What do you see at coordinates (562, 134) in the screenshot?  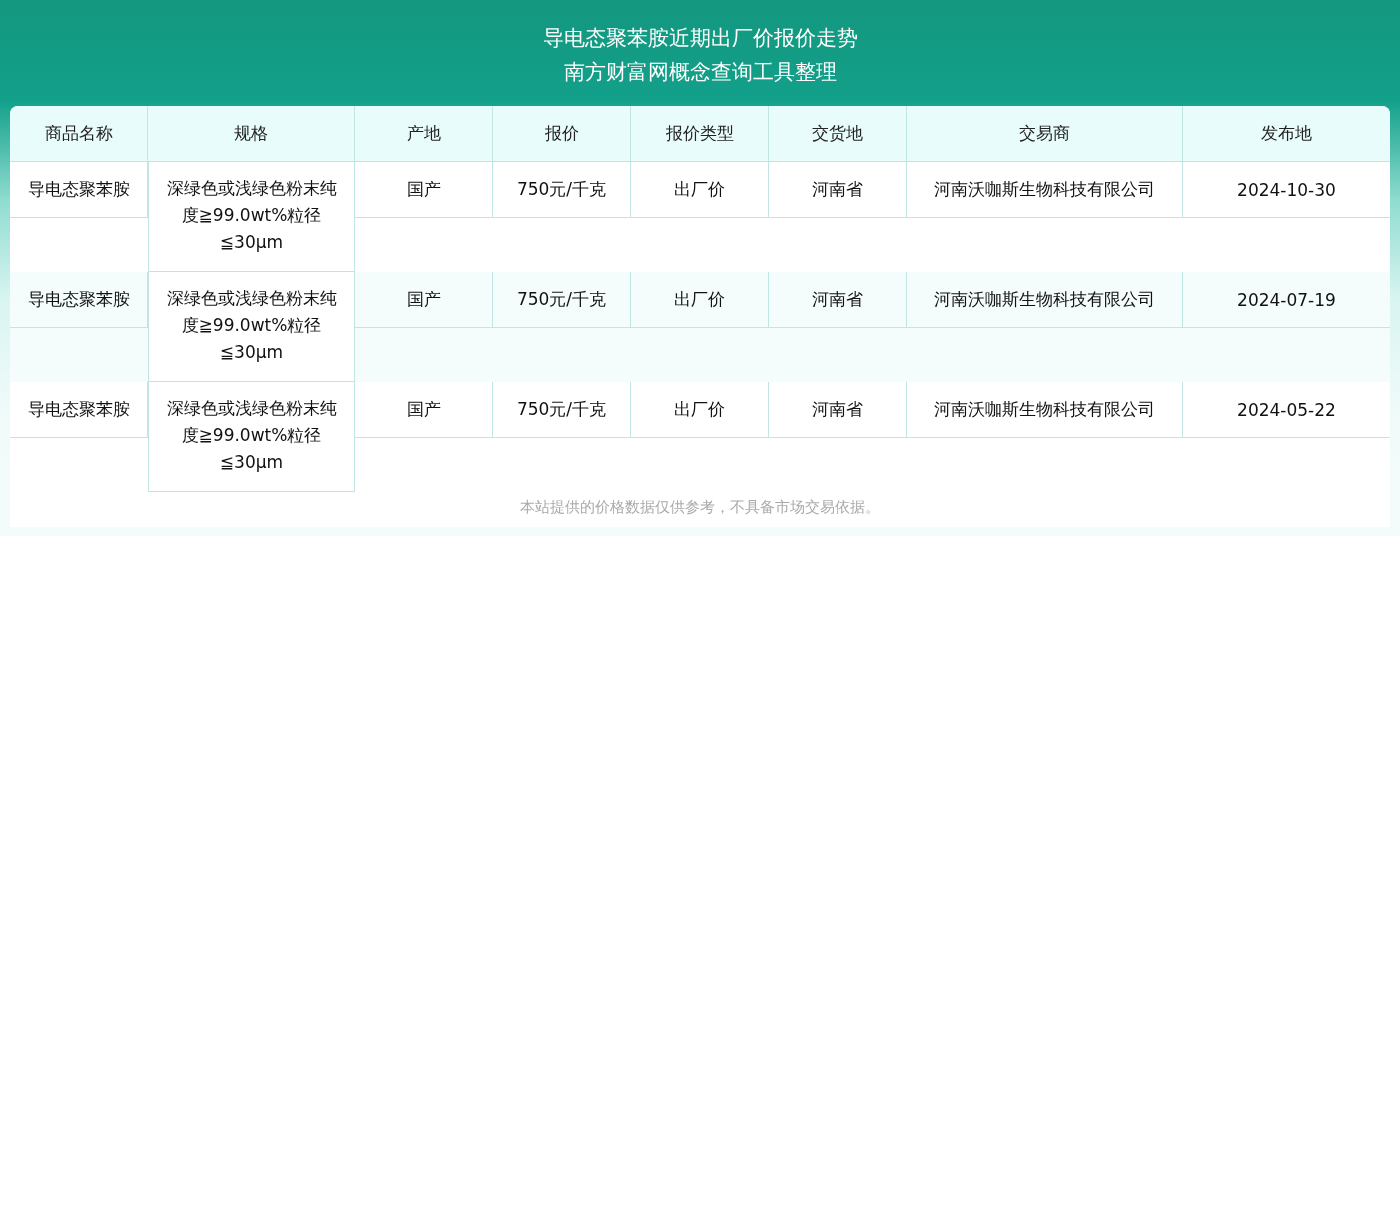 I see `column-header: 报价` at bounding box center [562, 134].